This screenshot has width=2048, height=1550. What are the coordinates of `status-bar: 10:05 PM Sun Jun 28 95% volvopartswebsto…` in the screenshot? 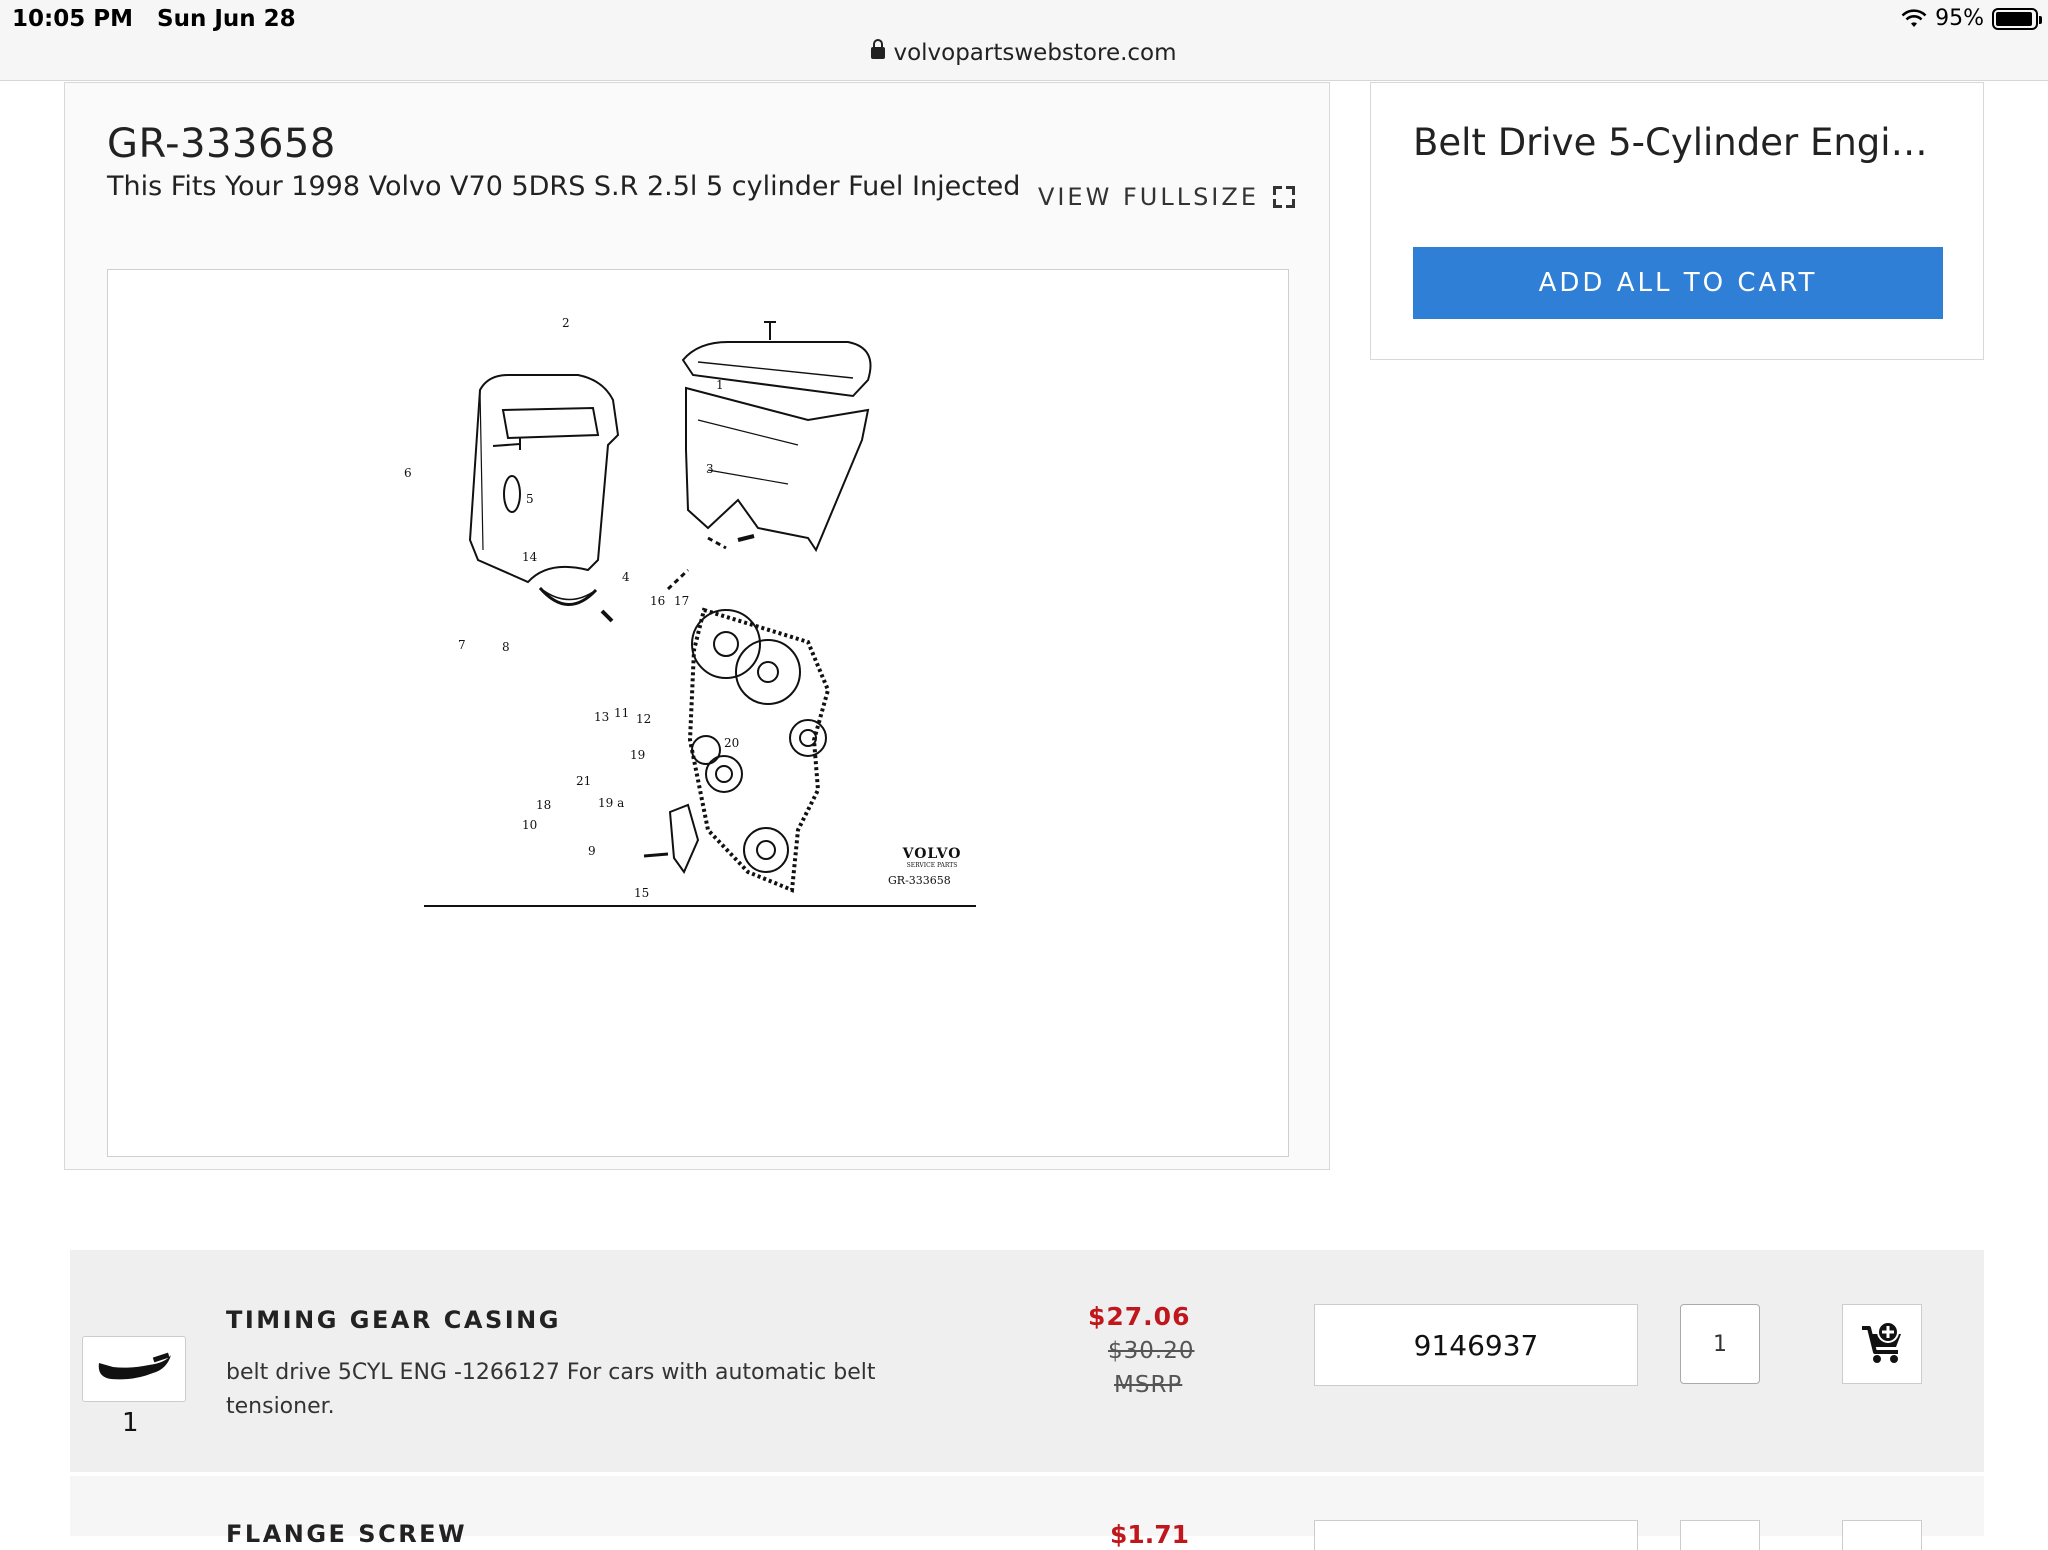 It's located at (1024, 40).